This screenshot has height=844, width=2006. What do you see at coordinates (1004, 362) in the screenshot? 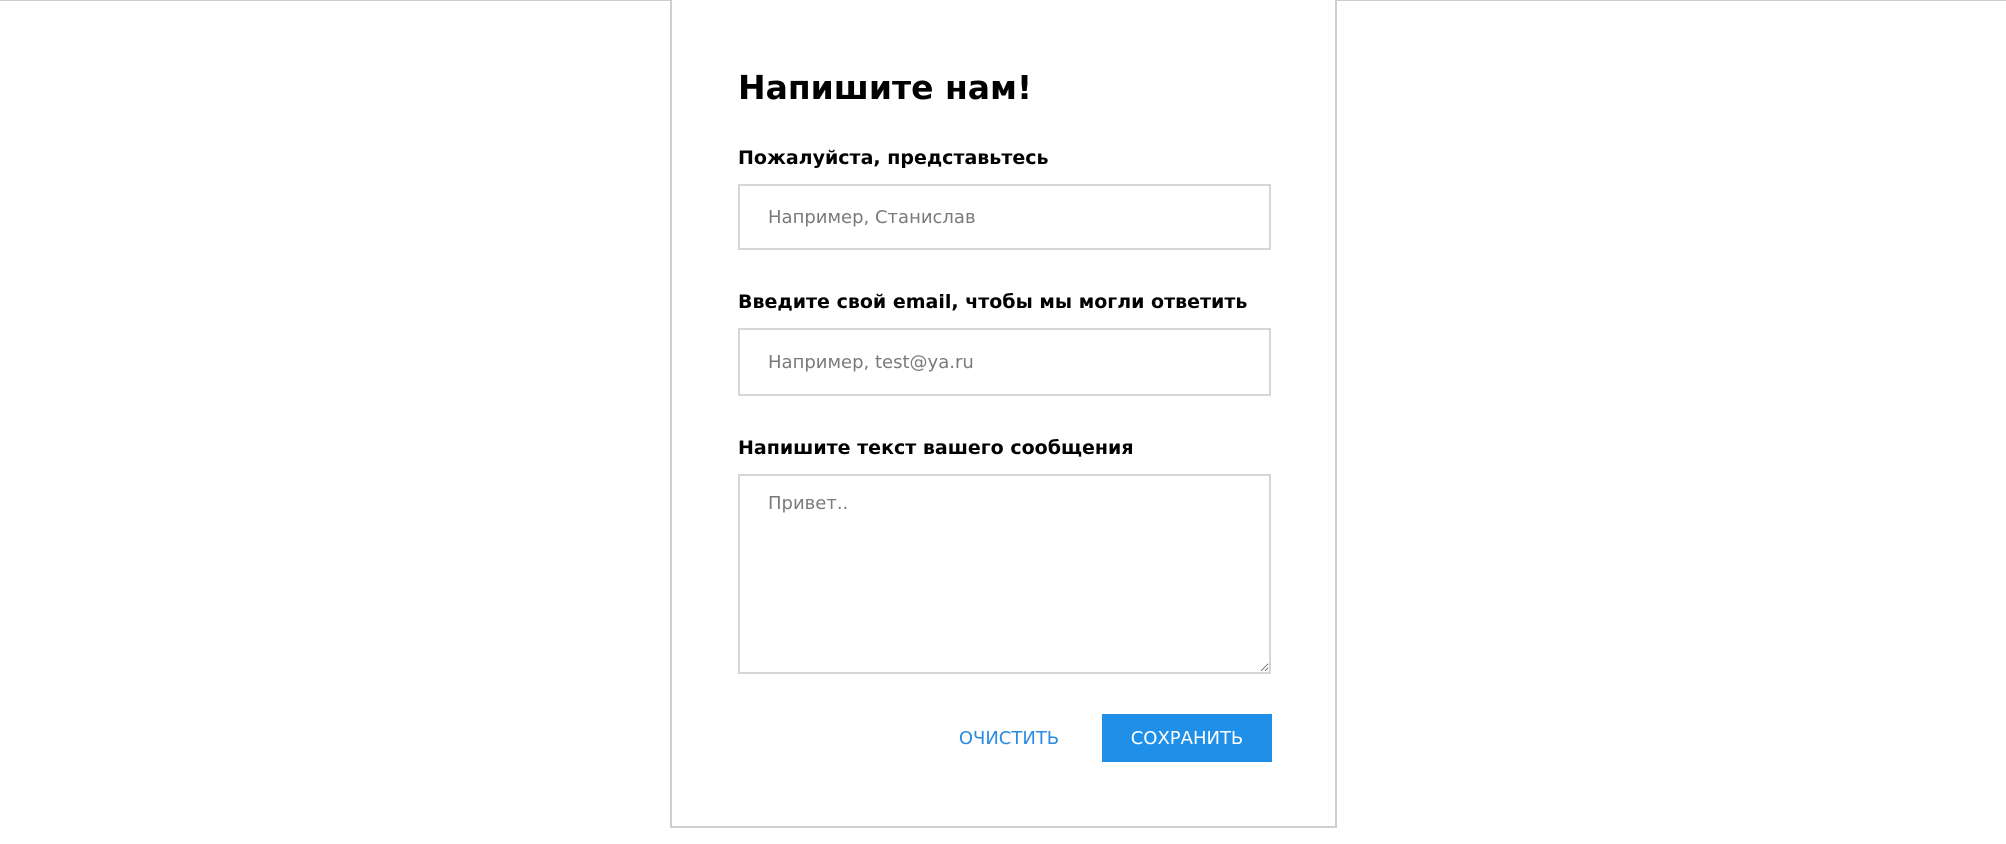
I see `email-input` at bounding box center [1004, 362].